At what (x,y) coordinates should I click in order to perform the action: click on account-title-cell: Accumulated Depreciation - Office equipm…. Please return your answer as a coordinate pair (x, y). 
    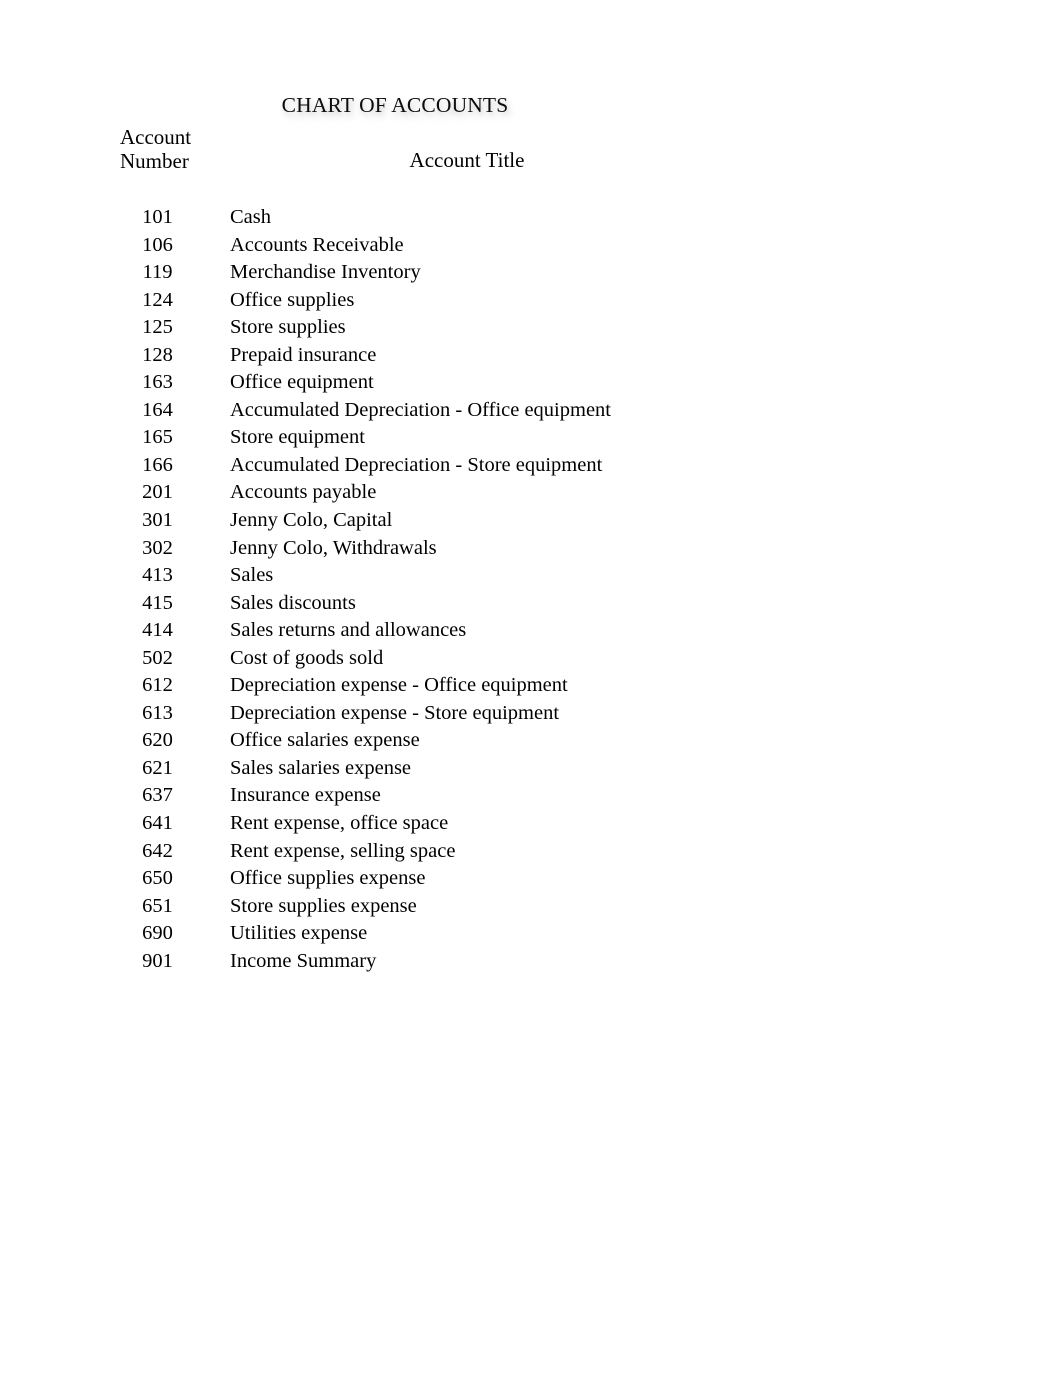
    Looking at the image, I should click on (420, 409).